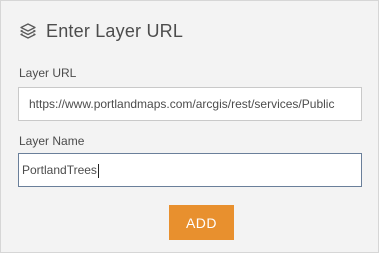 The image size is (379, 253). Describe the element at coordinates (52, 141) in the screenshot. I see `layer-name-label: Layer Name` at that location.